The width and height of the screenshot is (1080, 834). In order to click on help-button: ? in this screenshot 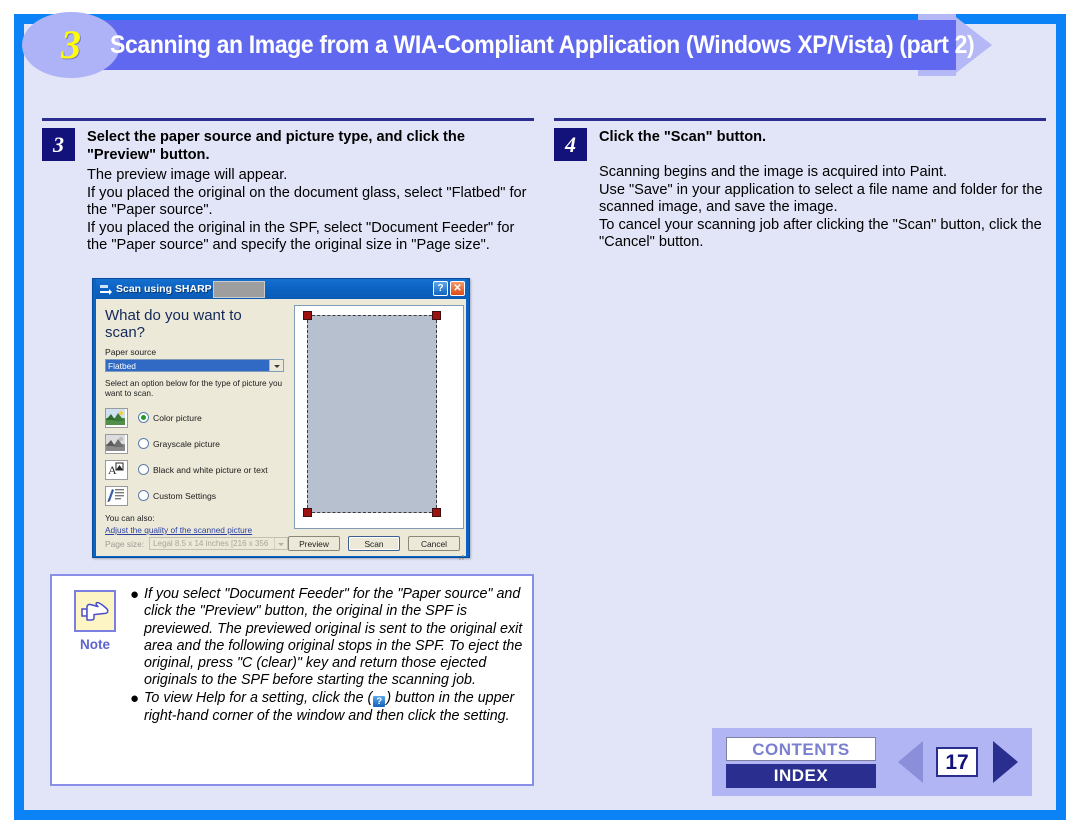, I will do `click(440, 288)`.